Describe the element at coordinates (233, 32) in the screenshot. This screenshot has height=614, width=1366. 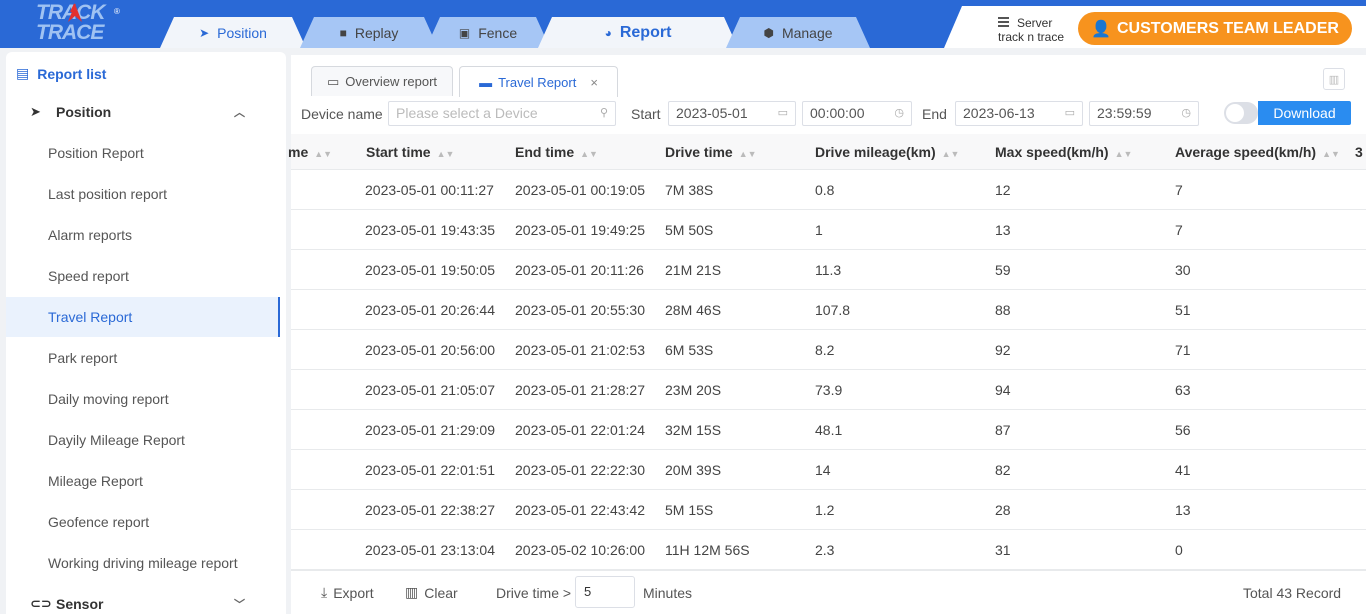
I see `tab-position: ➤ Position` at that location.